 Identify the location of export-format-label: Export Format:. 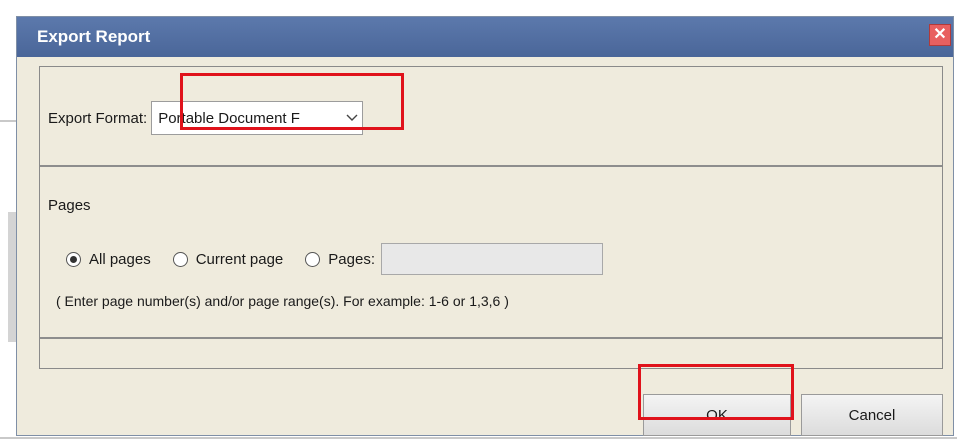
(98, 118).